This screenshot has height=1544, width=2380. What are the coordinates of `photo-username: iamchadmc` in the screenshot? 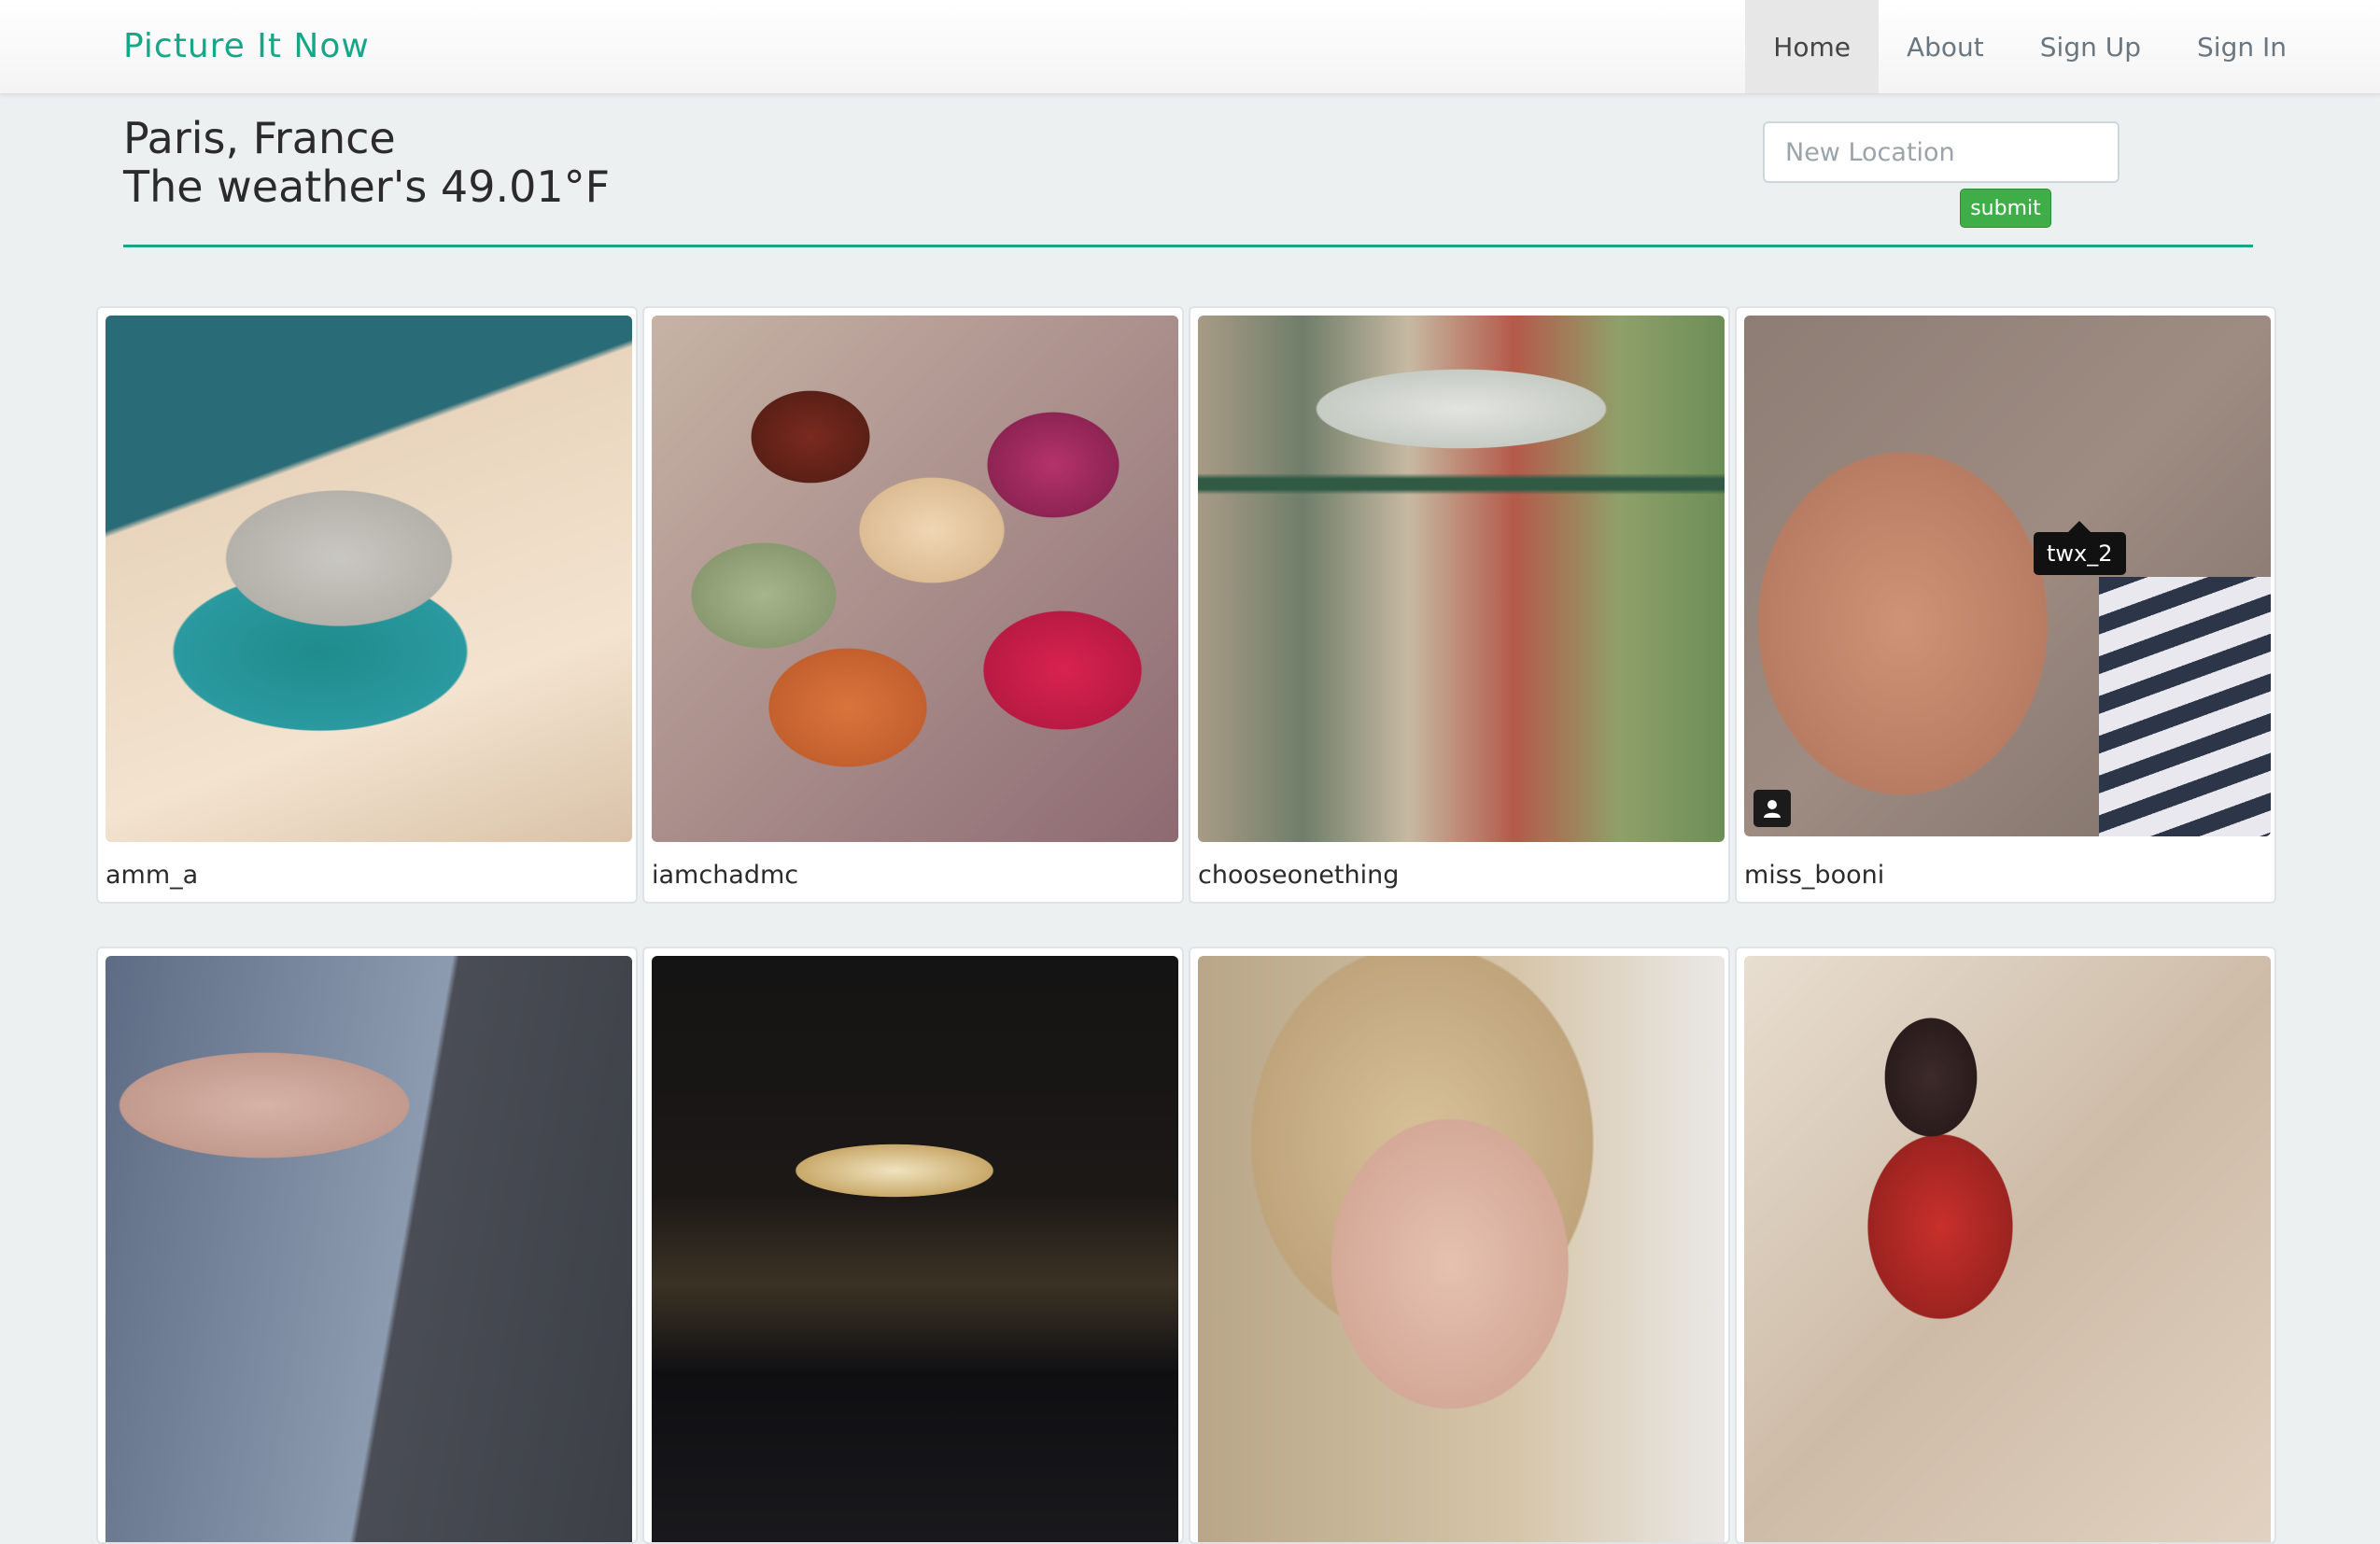 It's located at (725, 876).